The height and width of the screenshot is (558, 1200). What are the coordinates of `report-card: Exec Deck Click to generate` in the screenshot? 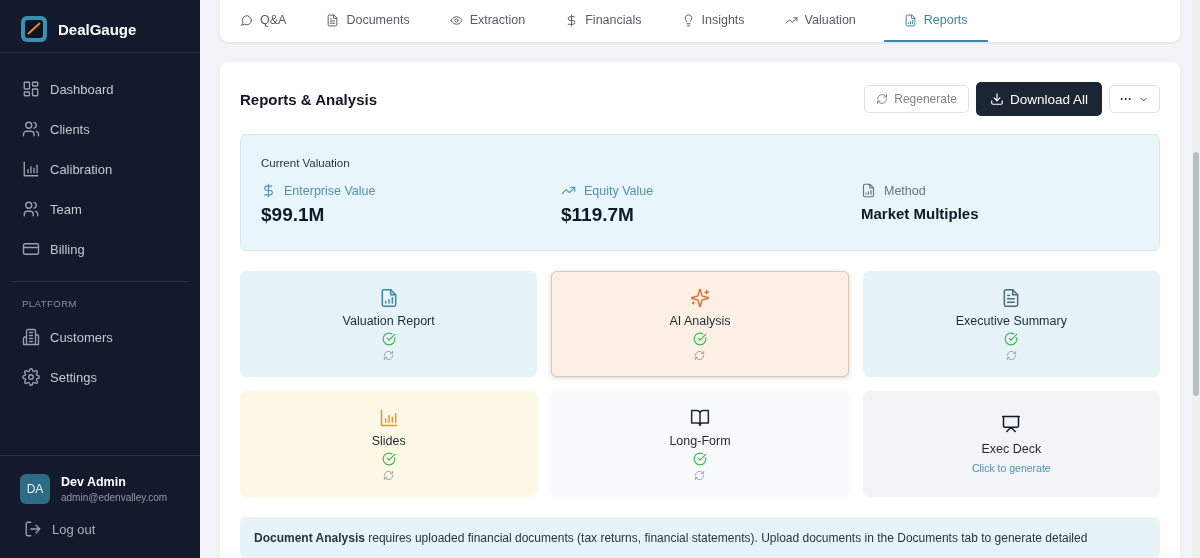 It's located at (1011, 444).